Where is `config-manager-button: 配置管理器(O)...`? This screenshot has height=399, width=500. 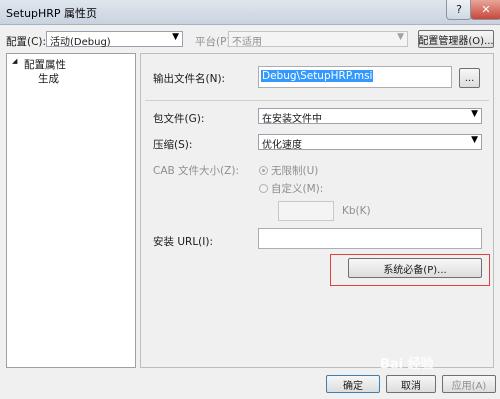 config-manager-button: 配置管理器(O)... is located at coordinates (456, 39).